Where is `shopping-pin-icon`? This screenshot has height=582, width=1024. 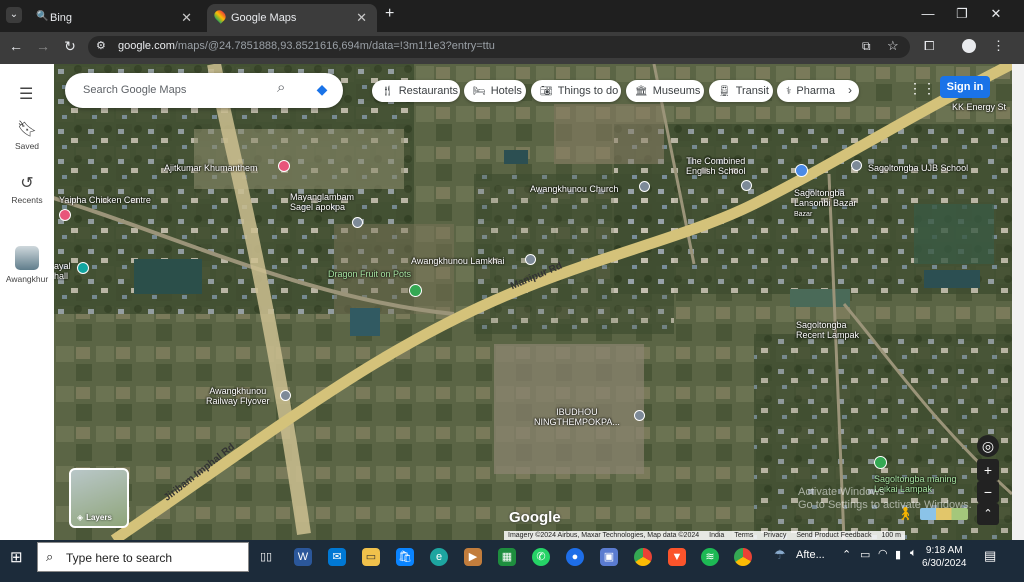
shopping-pin-icon is located at coordinates (284, 166).